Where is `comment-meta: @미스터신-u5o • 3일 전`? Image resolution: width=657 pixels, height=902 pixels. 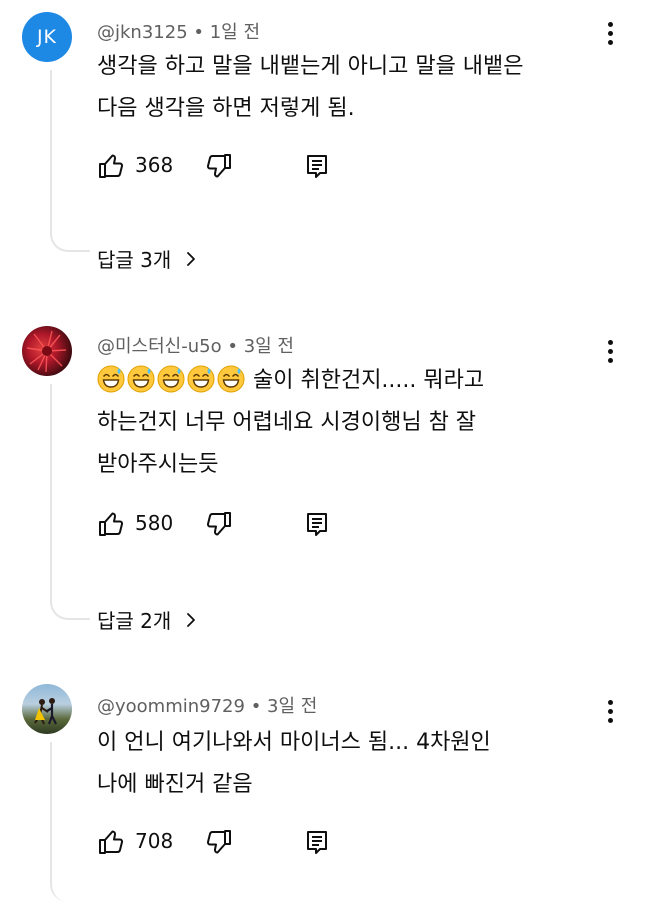 comment-meta: @미스터신-u5o • 3일 전 is located at coordinates (195, 345).